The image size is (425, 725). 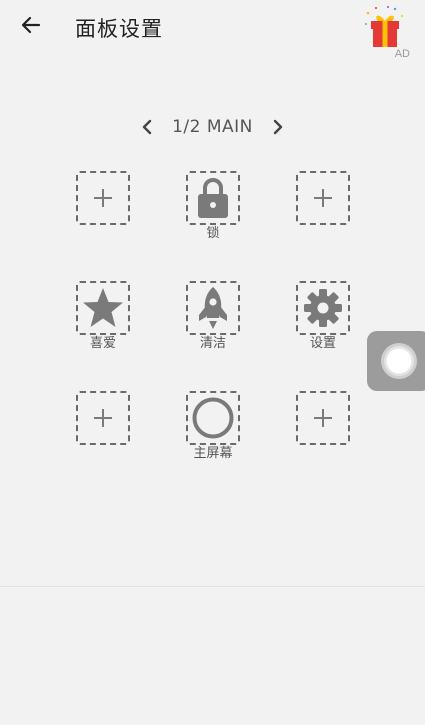 What do you see at coordinates (212, 343) in the screenshot?
I see `slot-label: 清洁` at bounding box center [212, 343].